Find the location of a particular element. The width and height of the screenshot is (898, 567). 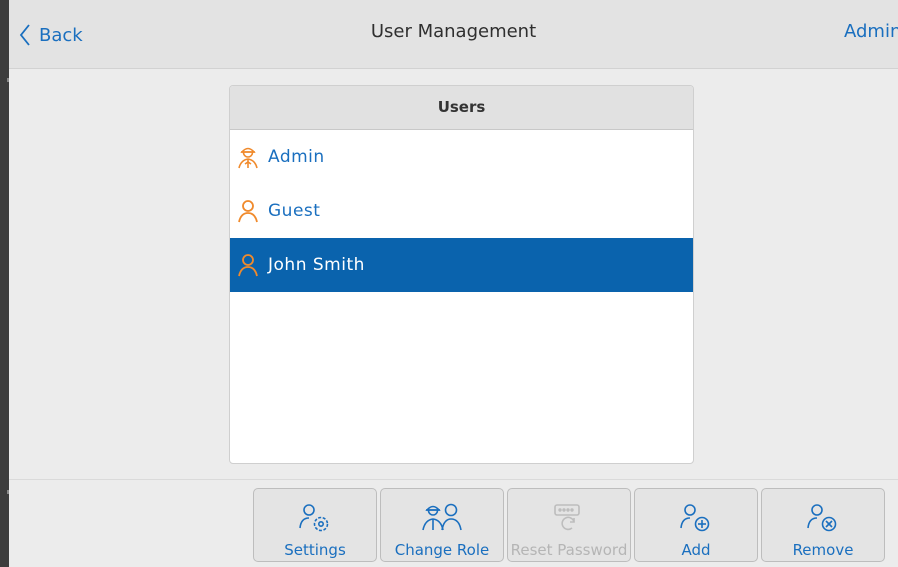

remove-user-button: Remove is located at coordinates (823, 525).